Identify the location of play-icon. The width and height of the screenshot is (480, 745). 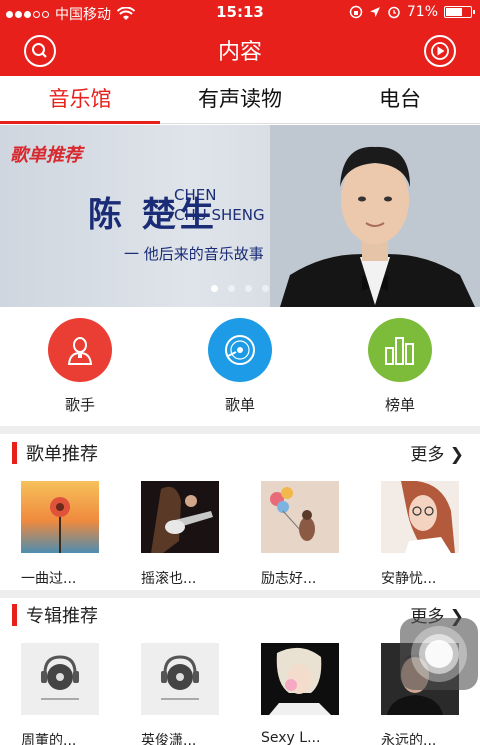
(440, 51).